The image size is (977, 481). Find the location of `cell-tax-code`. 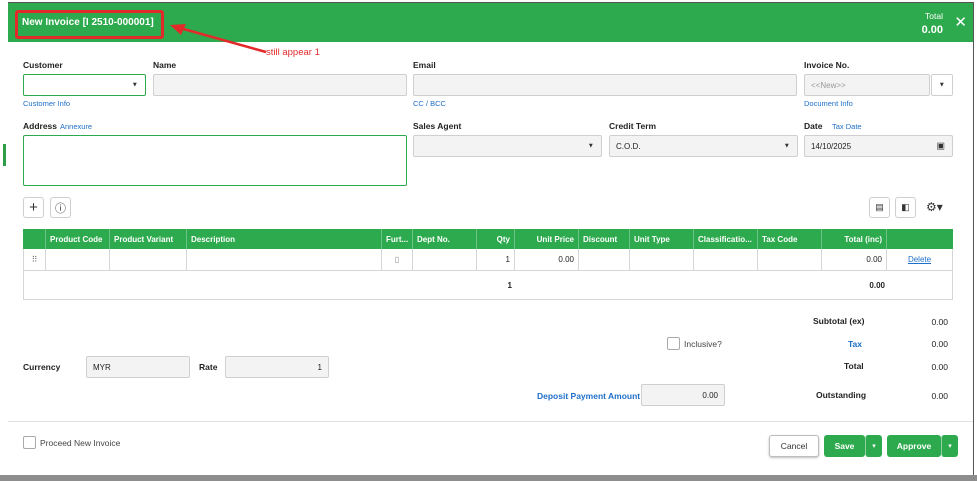

cell-tax-code is located at coordinates (790, 259).